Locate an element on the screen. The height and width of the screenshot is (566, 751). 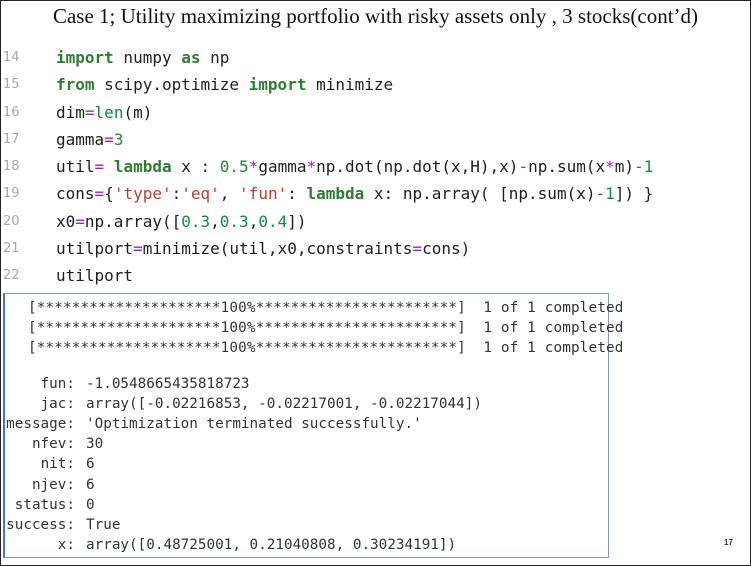
code-token: x0 is located at coordinates (66, 221).